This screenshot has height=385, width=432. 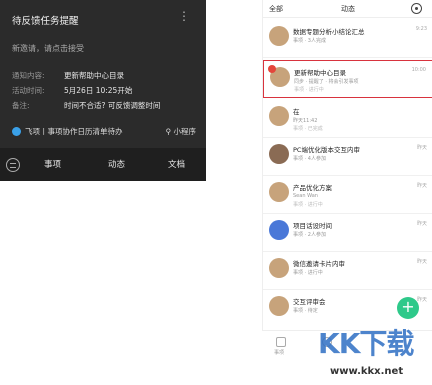 I want to click on row-time: 活动时间: 5月26日 10:25开始, so click(x=72, y=90).